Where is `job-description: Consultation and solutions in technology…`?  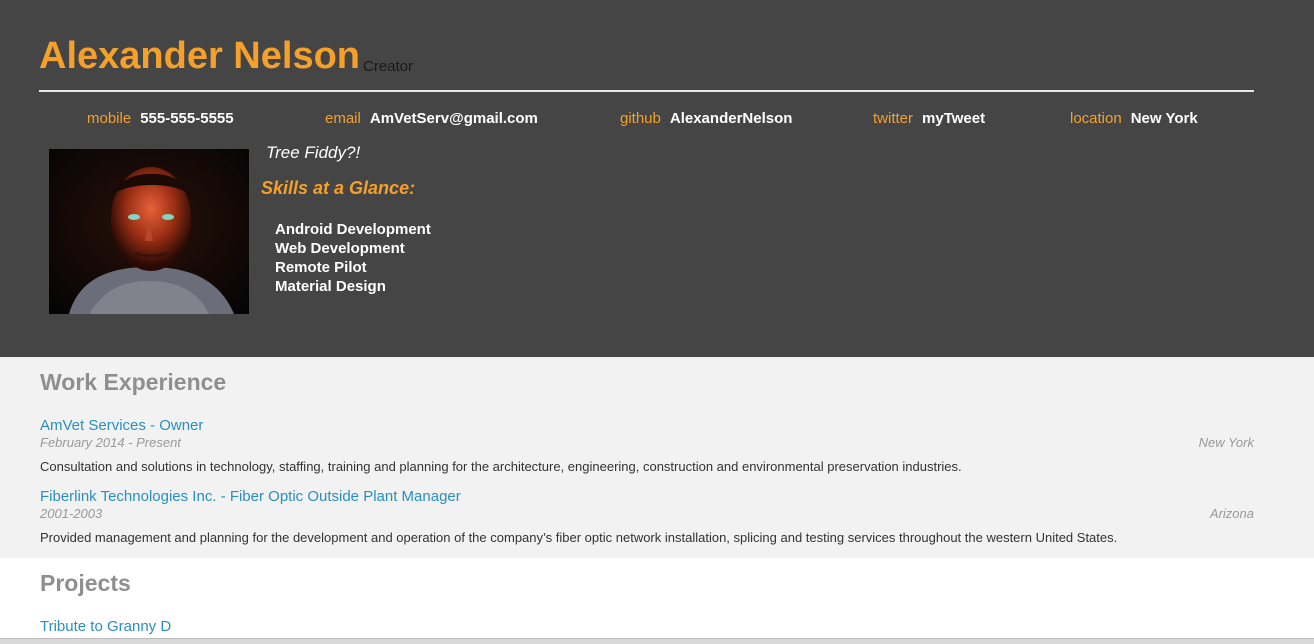
job-description: Consultation and solutions in technology… is located at coordinates (501, 466).